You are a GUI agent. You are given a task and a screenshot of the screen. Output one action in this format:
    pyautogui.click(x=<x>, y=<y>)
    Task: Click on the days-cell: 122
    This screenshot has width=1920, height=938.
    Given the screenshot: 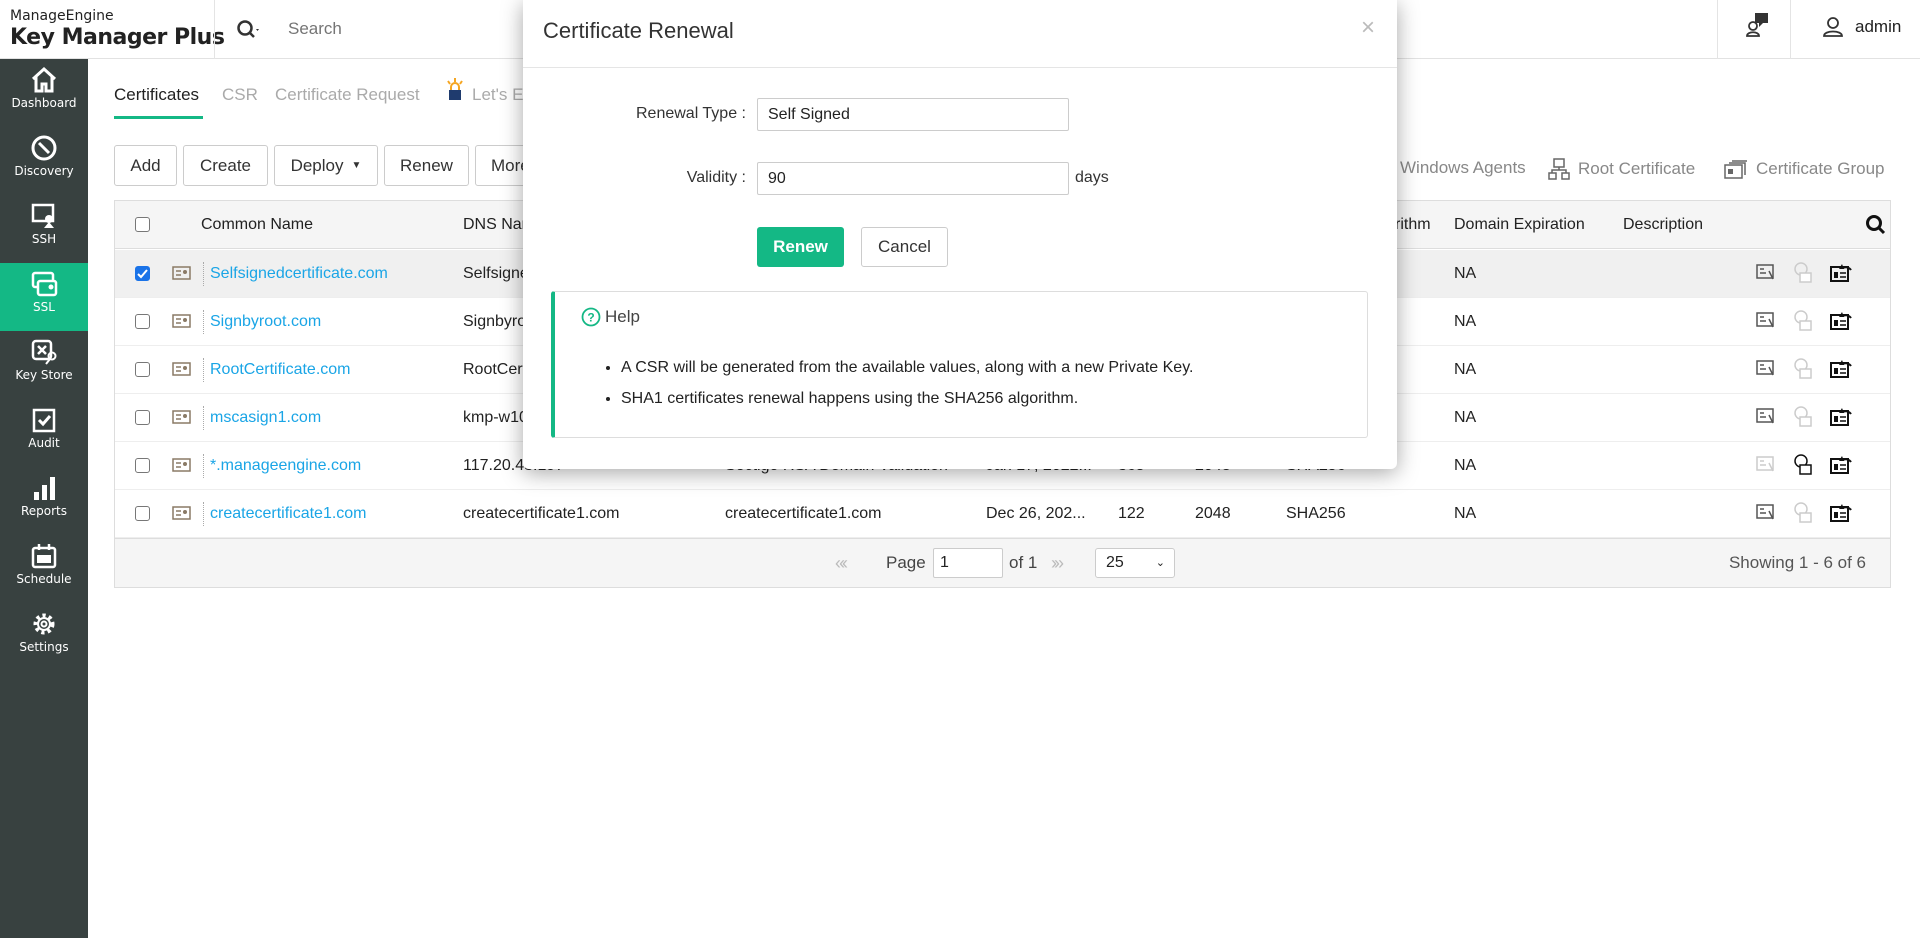 What is the action you would take?
    pyautogui.click(x=1131, y=513)
    